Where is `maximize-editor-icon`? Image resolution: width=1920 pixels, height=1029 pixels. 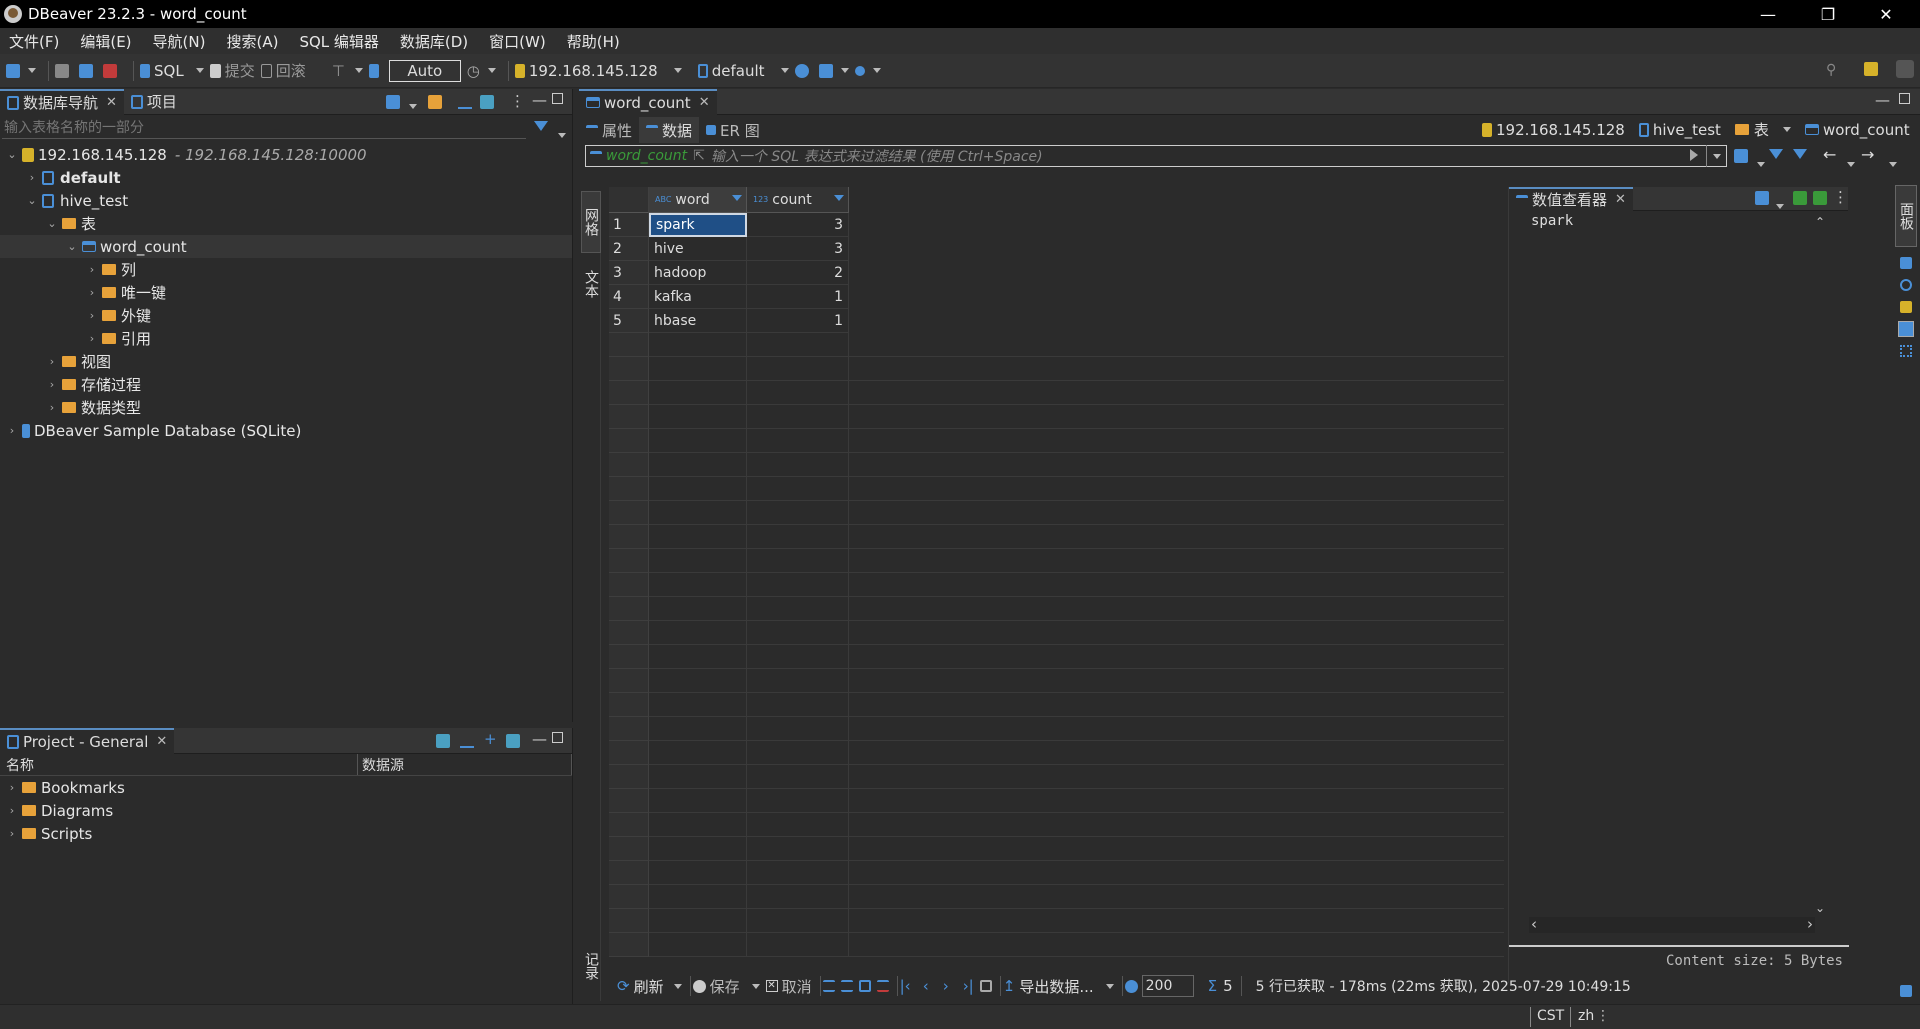 maximize-editor-icon is located at coordinates (1904, 98).